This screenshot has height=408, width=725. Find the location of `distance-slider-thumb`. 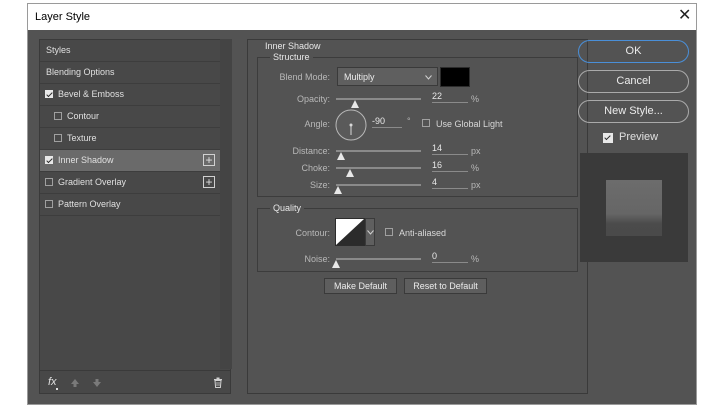

distance-slider-thumb is located at coordinates (341, 156).